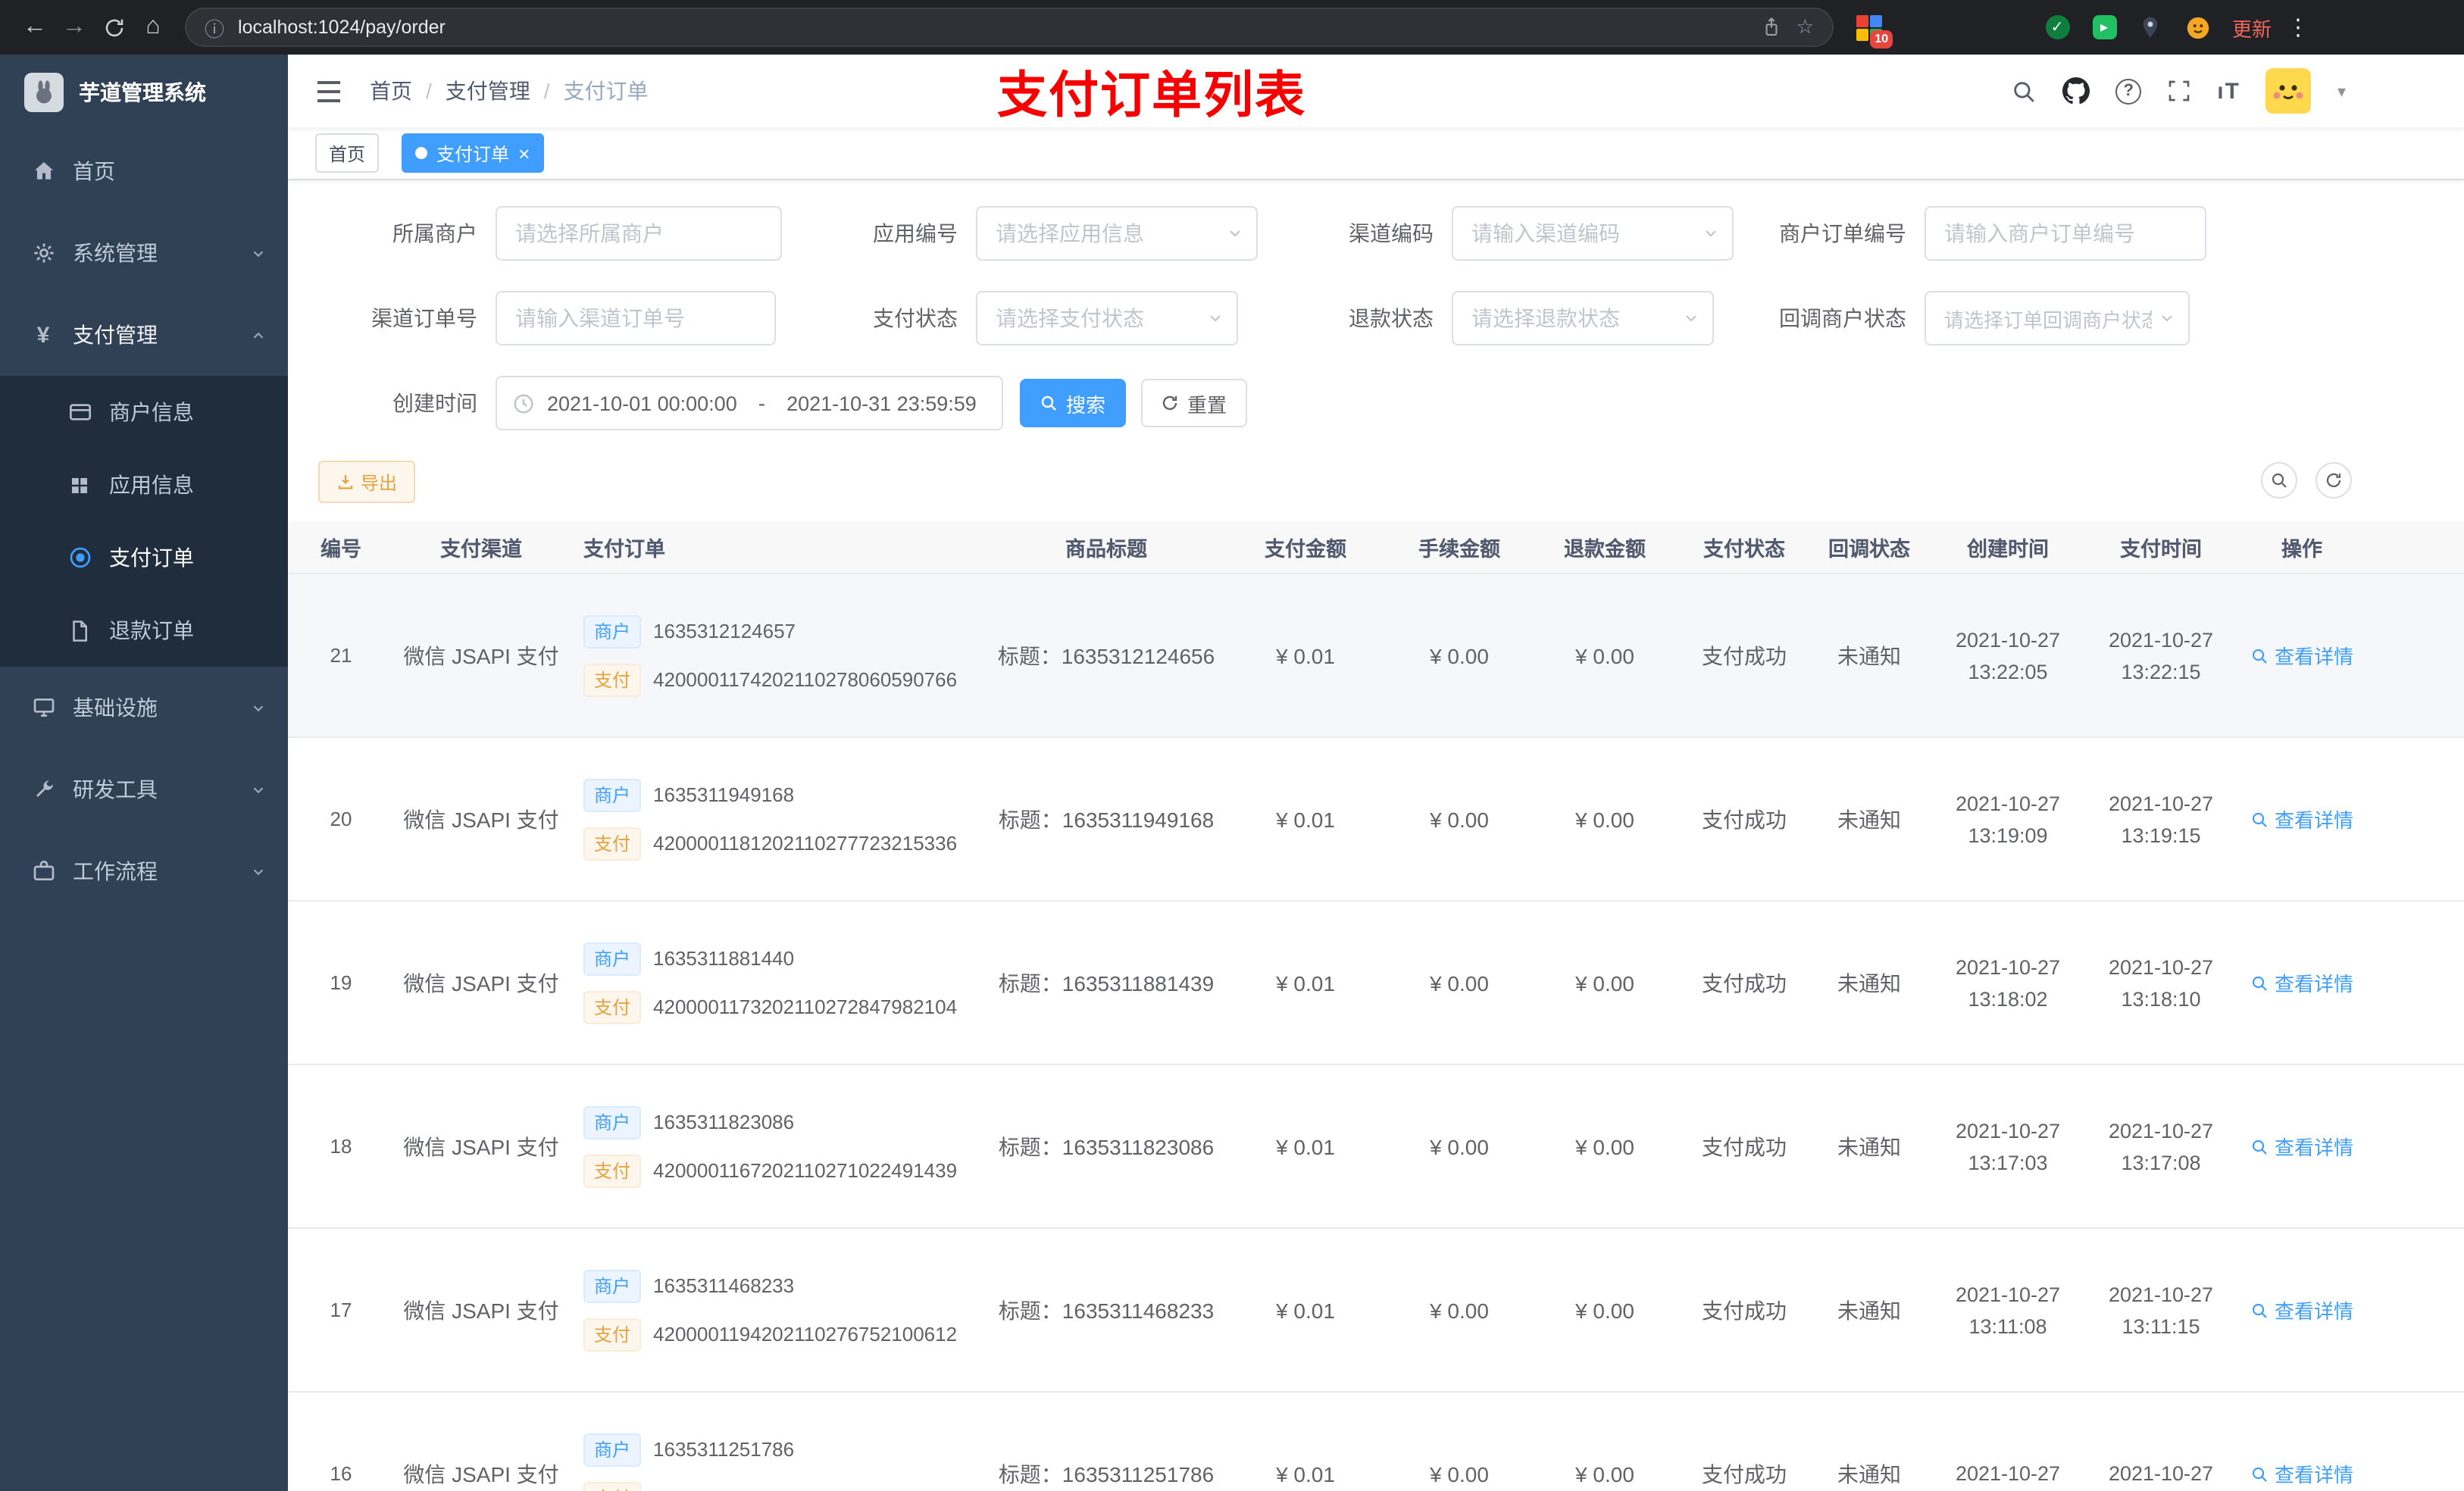 The image size is (2464, 1491). I want to click on export-button: 导出, so click(367, 482).